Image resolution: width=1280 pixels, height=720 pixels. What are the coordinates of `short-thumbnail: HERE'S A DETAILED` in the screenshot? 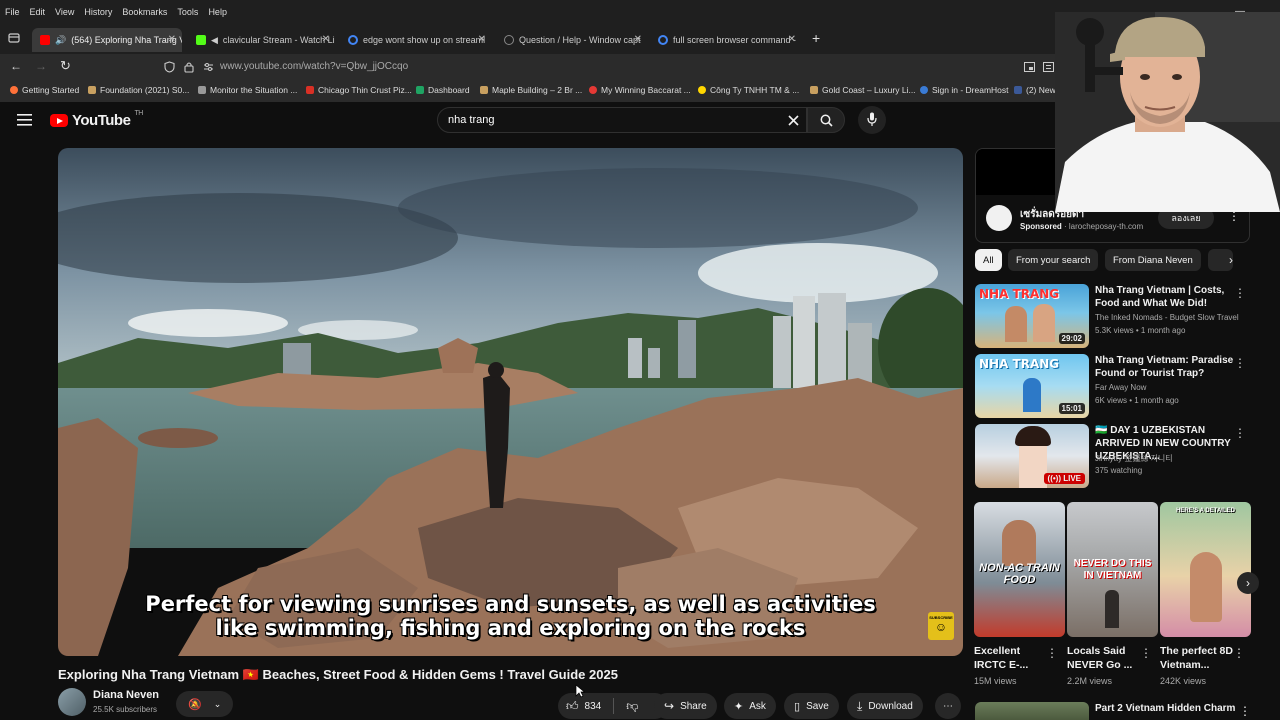 It's located at (1205, 569).